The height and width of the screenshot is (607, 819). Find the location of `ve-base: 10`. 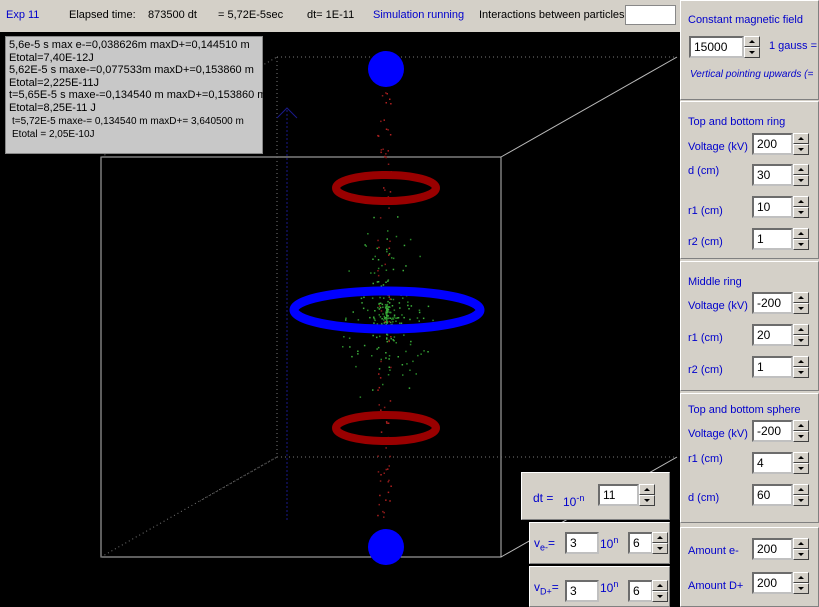

ve-base: 10 is located at coordinates (607, 544).